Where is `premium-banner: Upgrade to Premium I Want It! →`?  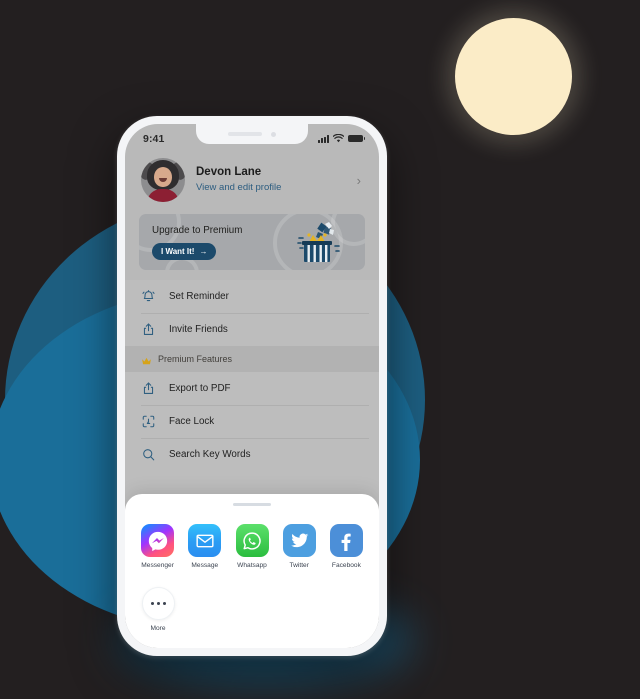 premium-banner: Upgrade to Premium I Want It! → is located at coordinates (252, 242).